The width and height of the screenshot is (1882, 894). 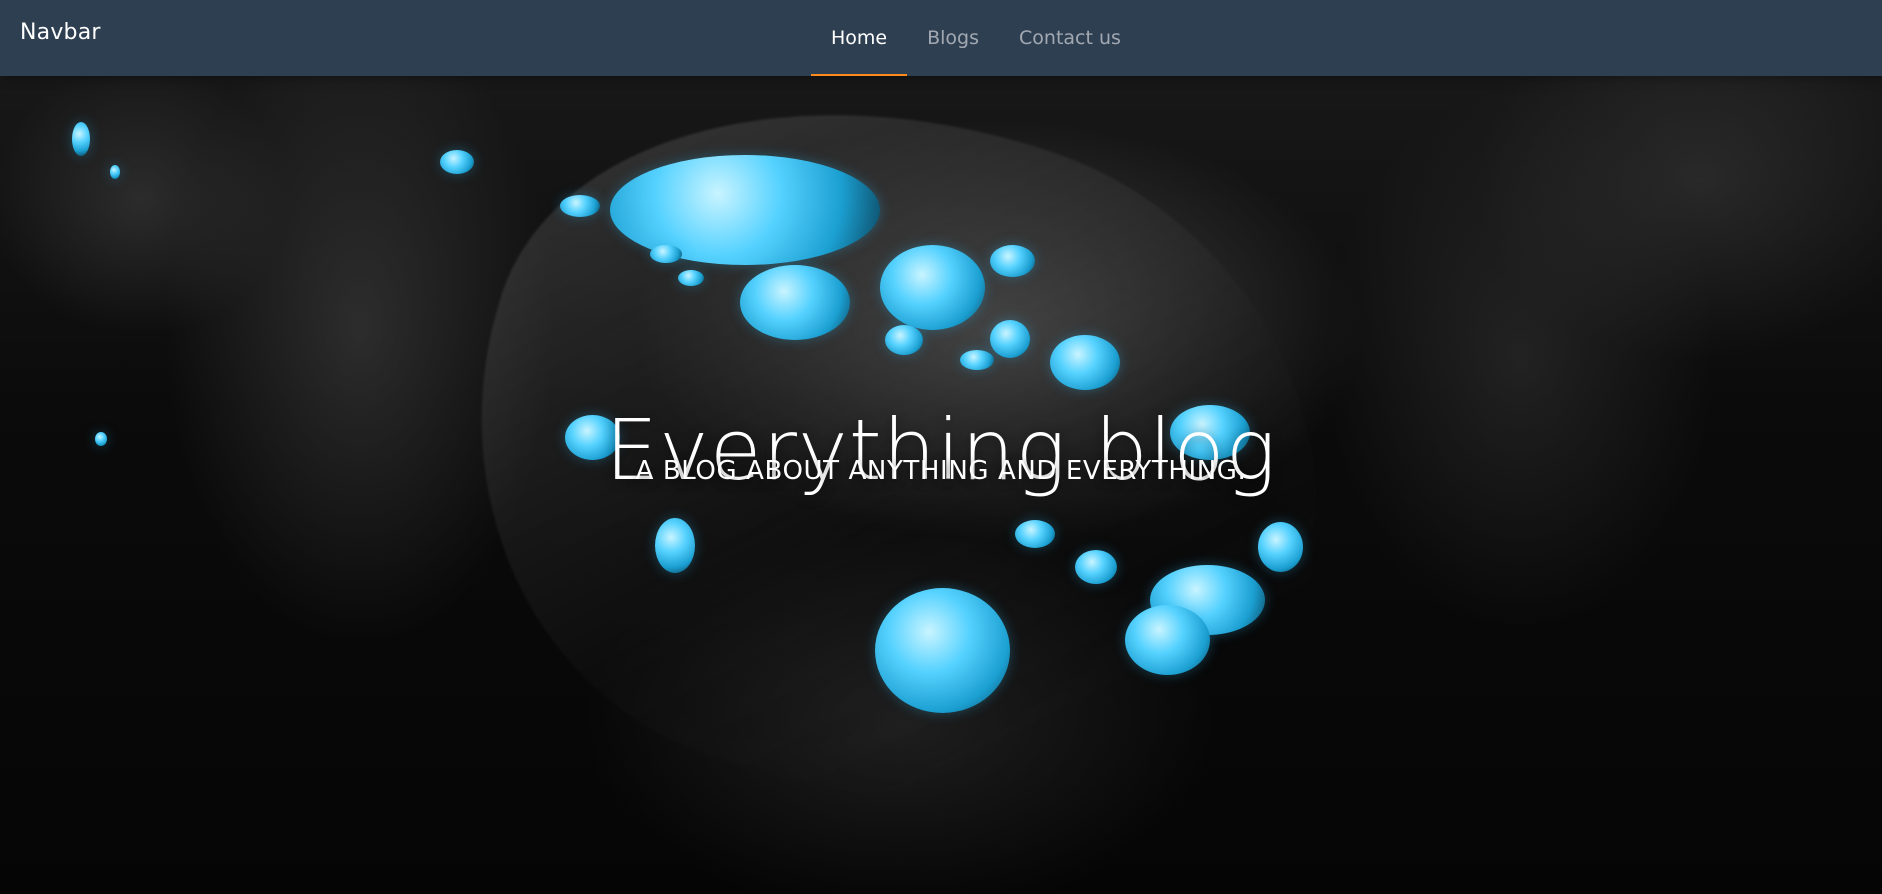 I want to click on nav-link-blogs: Blogs, so click(x=953, y=38).